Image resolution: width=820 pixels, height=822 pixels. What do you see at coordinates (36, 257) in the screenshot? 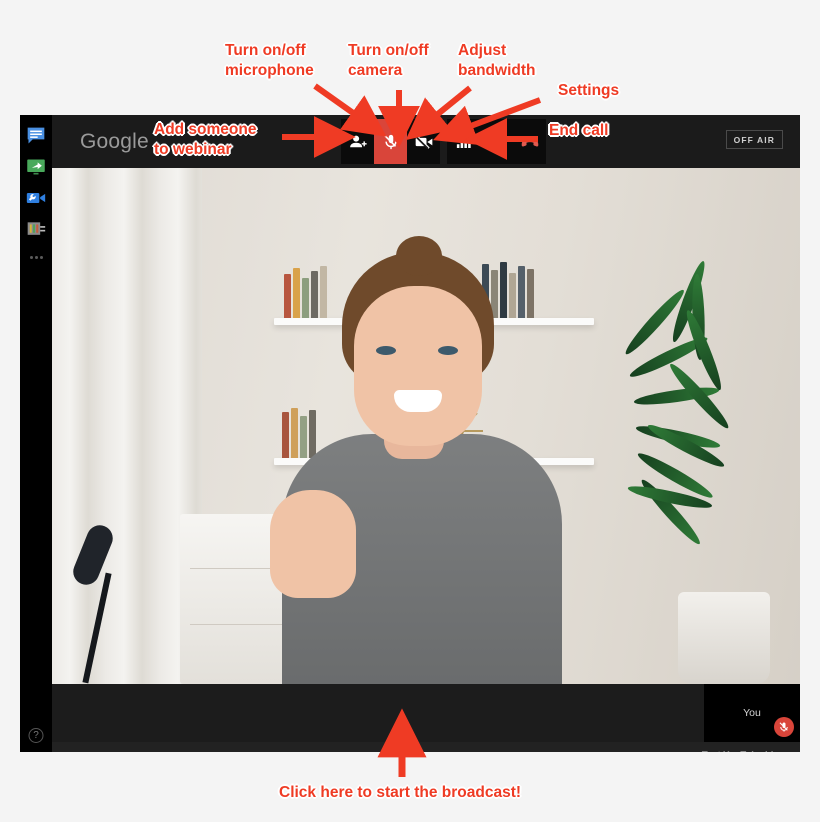
I see `more-apps-icon` at bounding box center [36, 257].